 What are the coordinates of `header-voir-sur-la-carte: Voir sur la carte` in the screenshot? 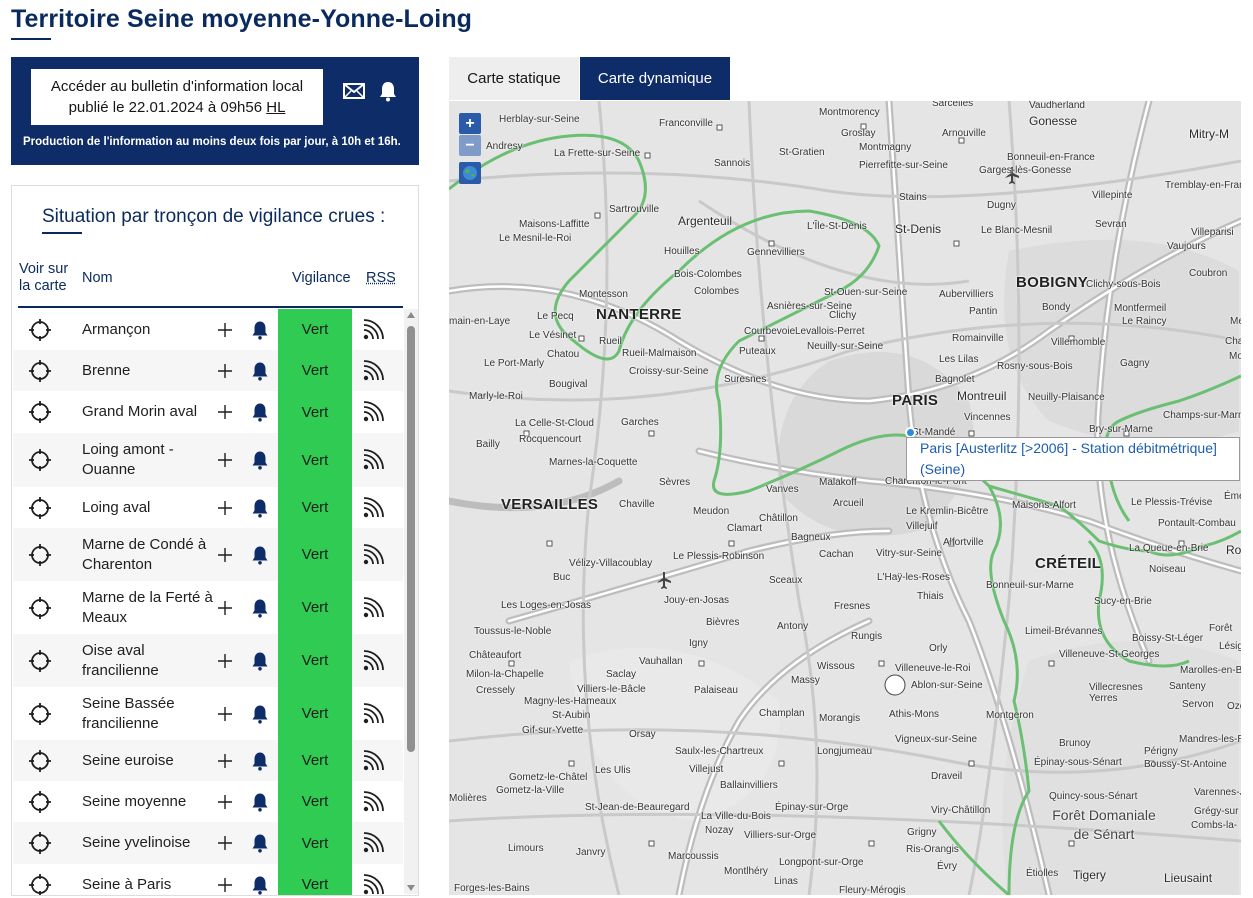 It's located at (44, 277).